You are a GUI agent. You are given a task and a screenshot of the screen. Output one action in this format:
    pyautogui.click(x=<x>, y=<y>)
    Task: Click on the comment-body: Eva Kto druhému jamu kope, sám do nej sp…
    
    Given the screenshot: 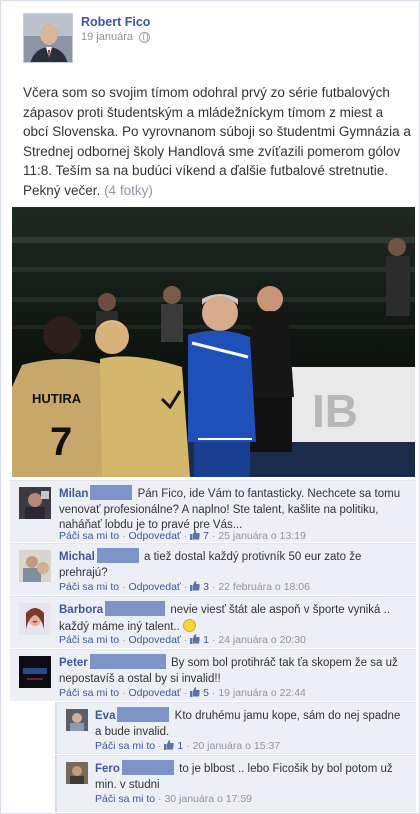 What is the action you would take?
    pyautogui.click(x=250, y=723)
    